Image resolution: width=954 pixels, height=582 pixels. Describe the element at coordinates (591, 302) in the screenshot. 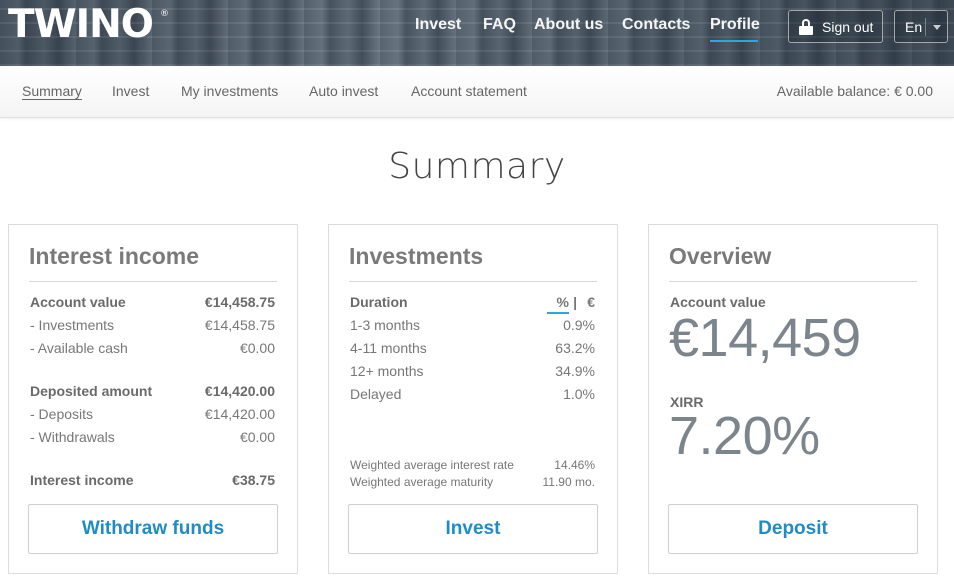

I see `euro-toggle: €` at that location.